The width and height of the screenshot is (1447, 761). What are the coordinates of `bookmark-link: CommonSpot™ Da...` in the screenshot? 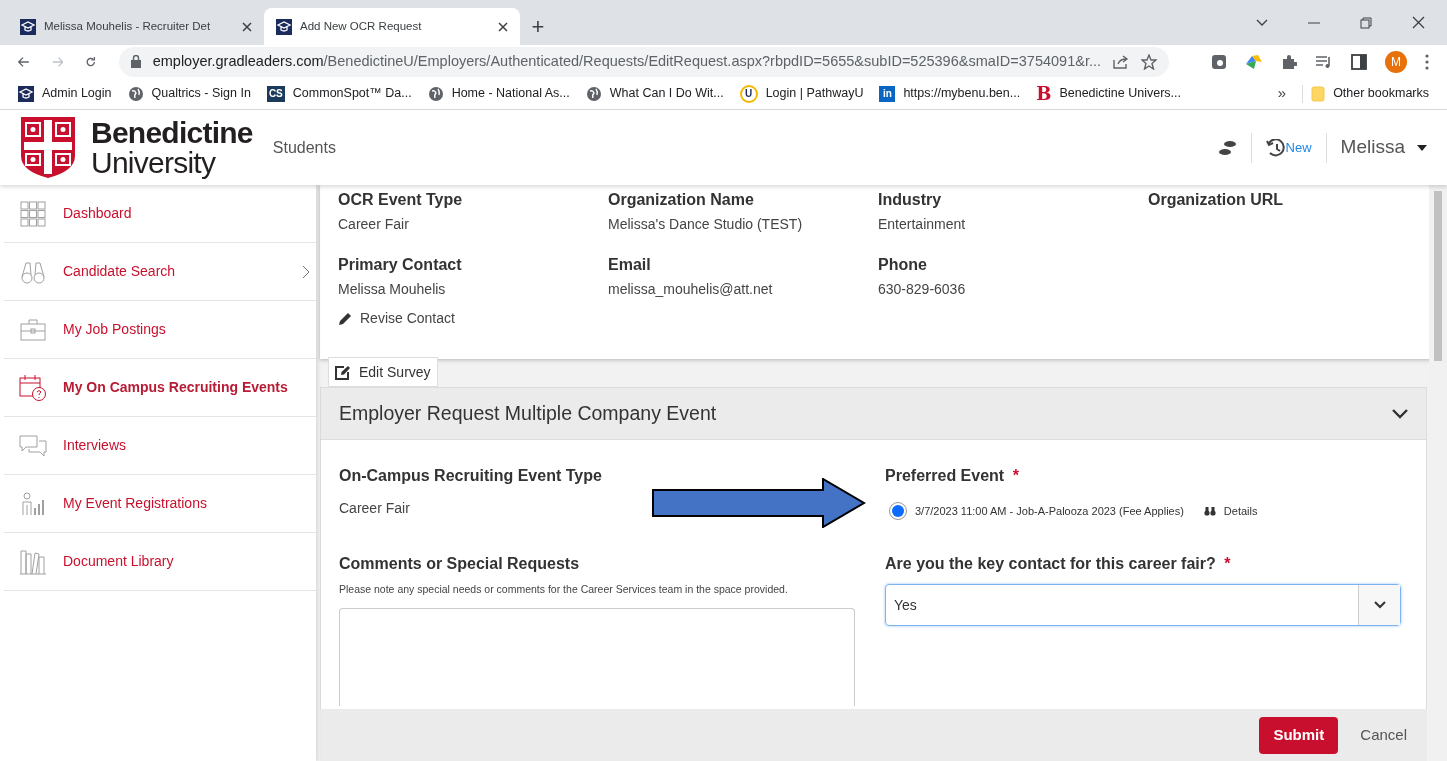 It's located at (352, 93).